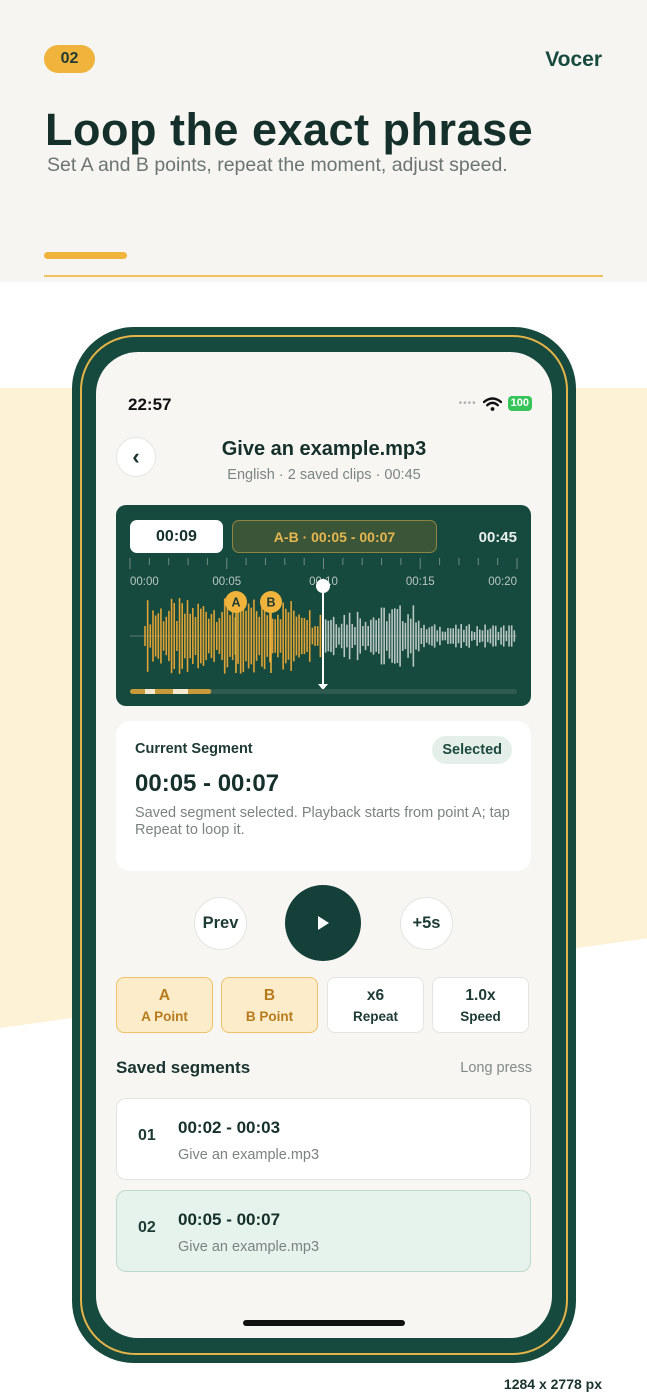 Image resolution: width=647 pixels, height=1400 pixels. Describe the element at coordinates (492, 403) in the screenshot. I see `wifi-icon` at that location.